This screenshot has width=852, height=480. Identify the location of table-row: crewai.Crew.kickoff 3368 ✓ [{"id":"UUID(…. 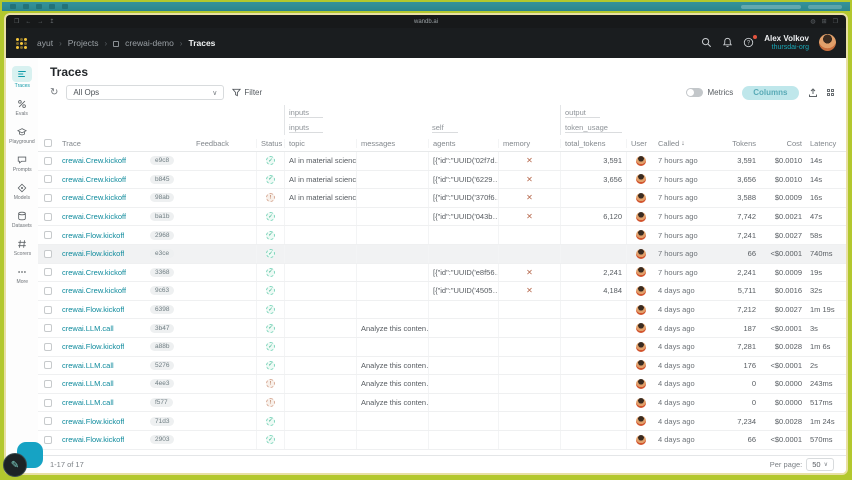
(442, 273).